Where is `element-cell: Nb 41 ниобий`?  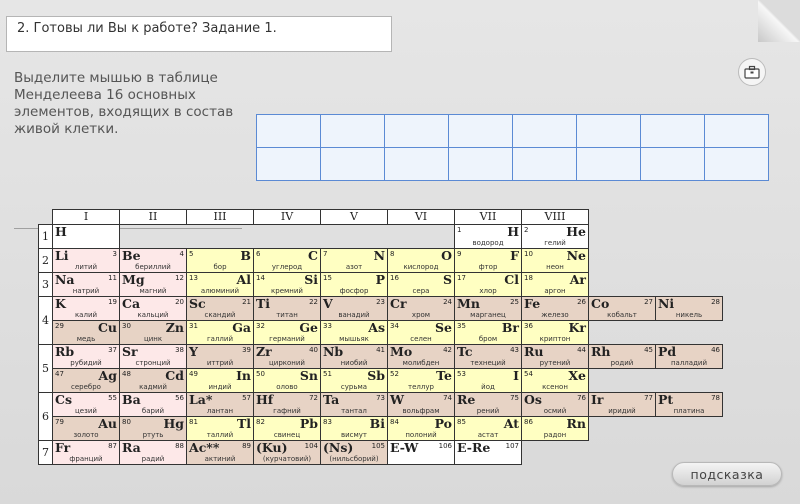
element-cell: Nb 41 ниобий is located at coordinates (354, 356).